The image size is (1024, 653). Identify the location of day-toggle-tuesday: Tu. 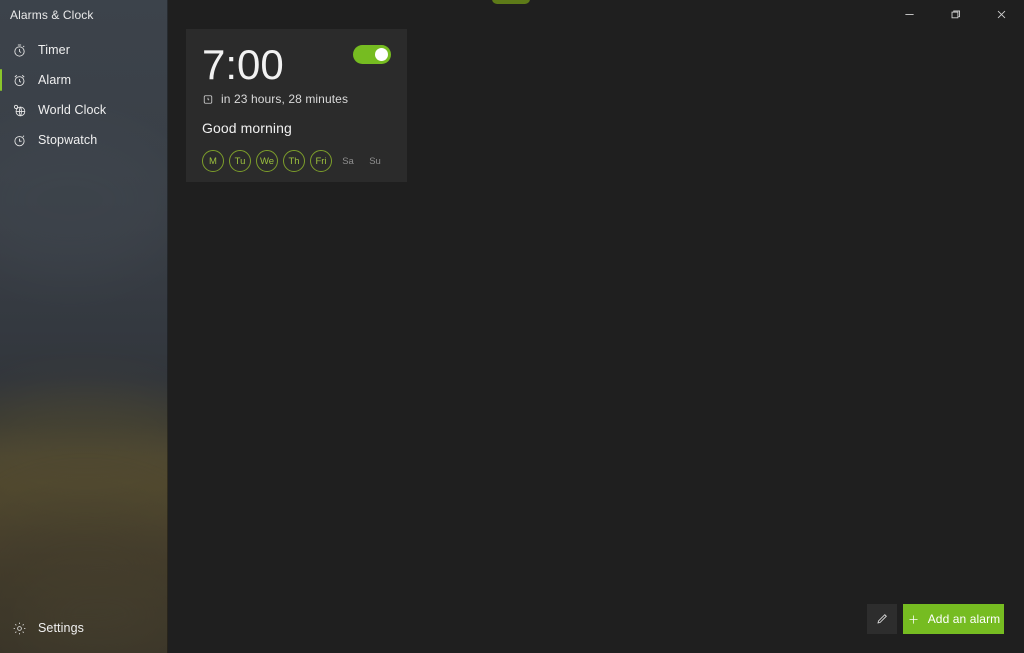
(240, 161).